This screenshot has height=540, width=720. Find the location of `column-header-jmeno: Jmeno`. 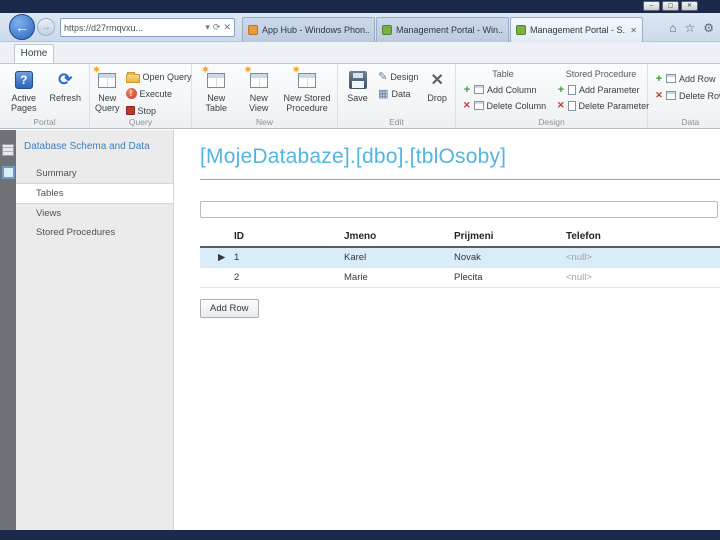

column-header-jmeno: Jmeno is located at coordinates (381, 236).